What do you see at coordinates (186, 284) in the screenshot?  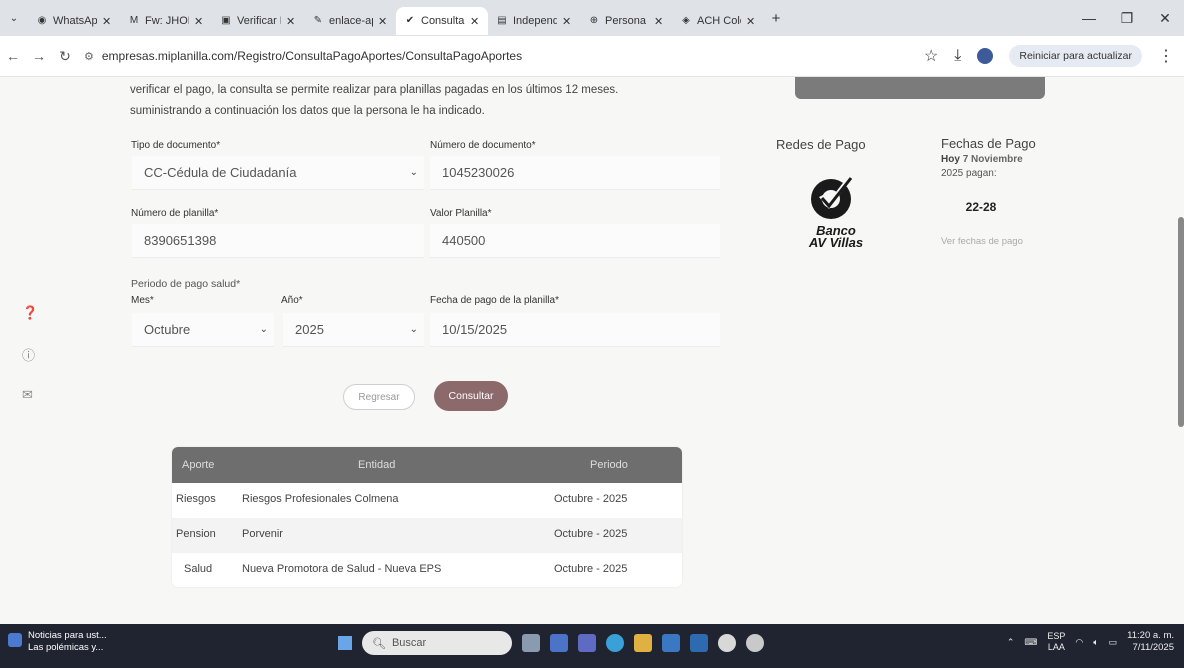 I see `periodo-label: Periodo de pago salud*` at bounding box center [186, 284].